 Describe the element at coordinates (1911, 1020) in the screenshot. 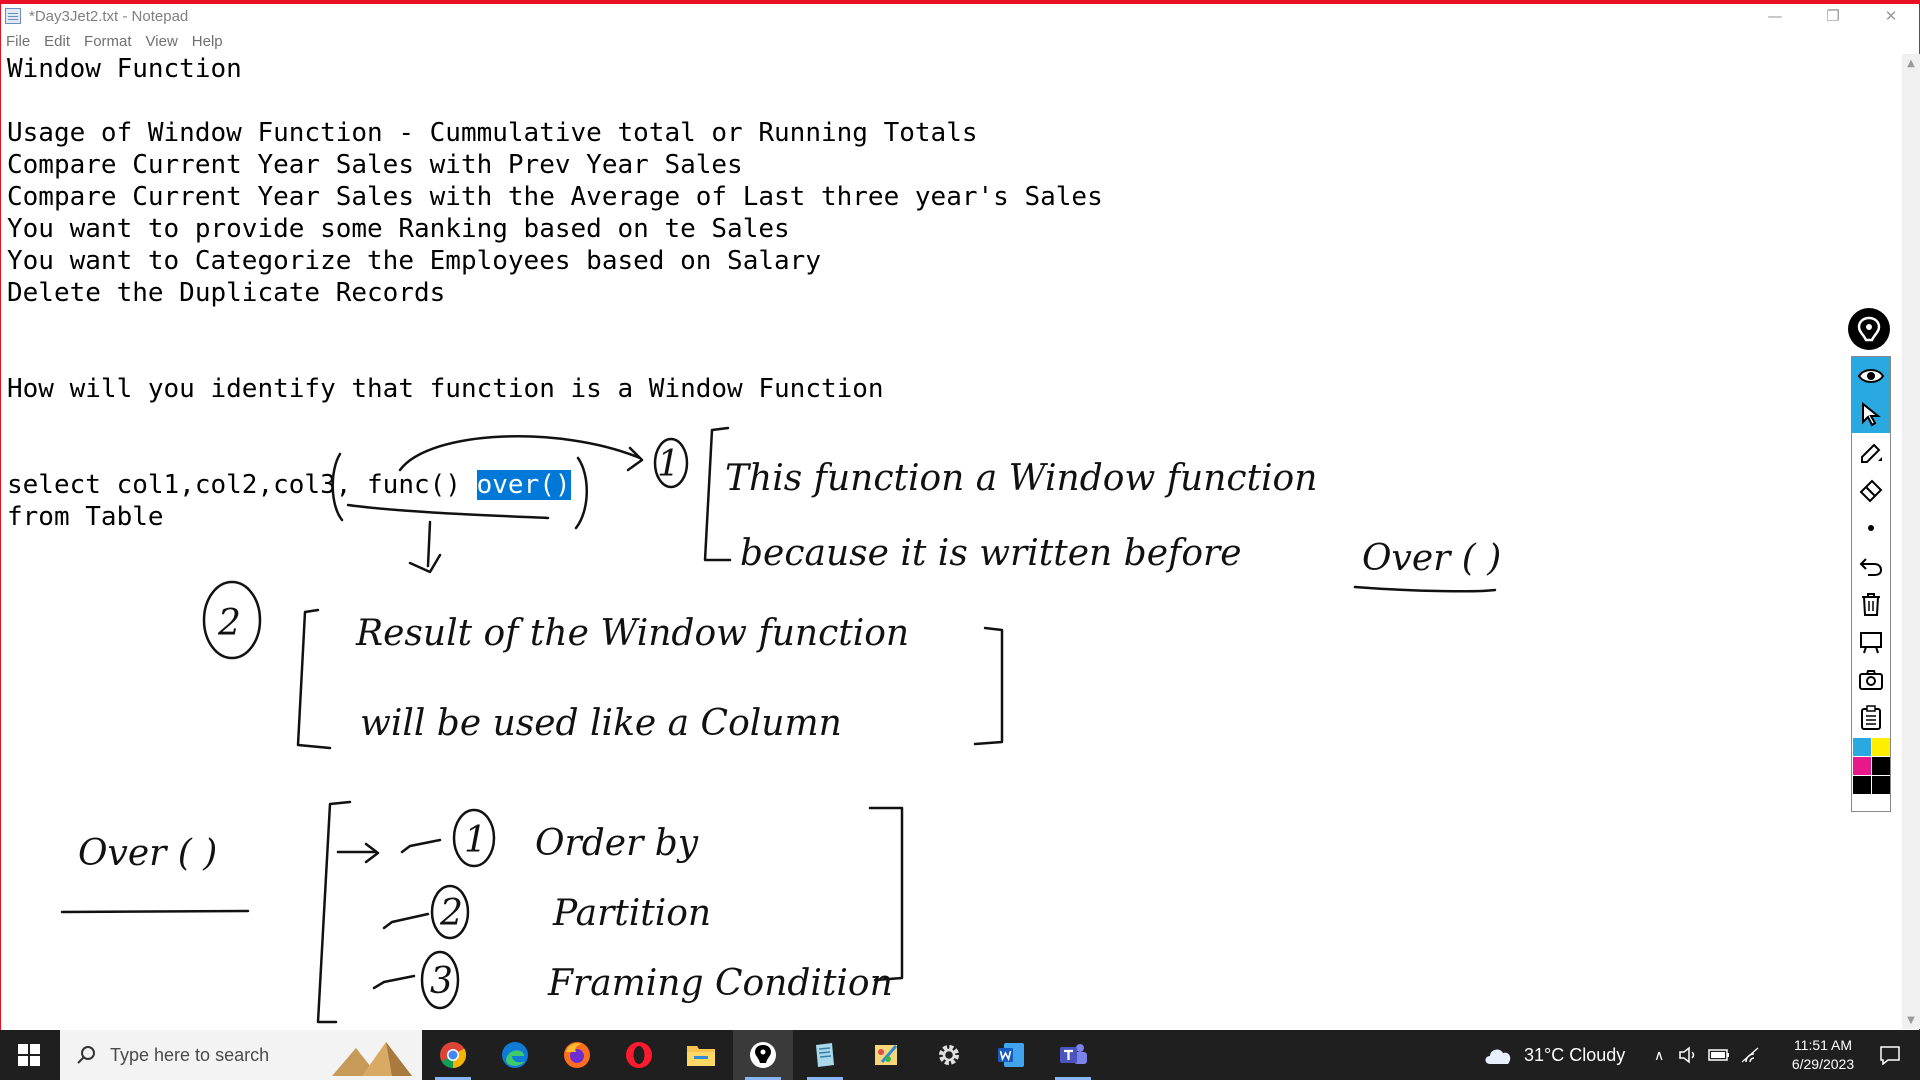

I see `scroll-down-icon: ▼` at that location.